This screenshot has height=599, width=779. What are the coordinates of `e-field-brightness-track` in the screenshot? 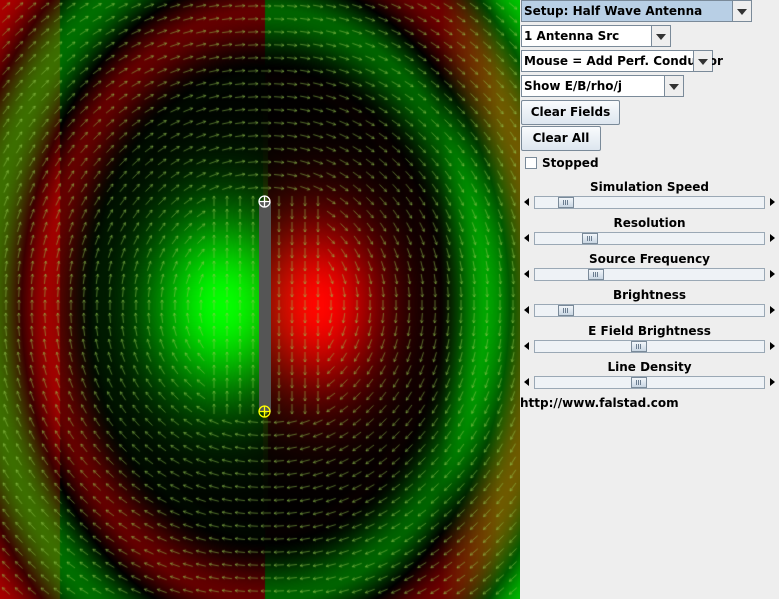 It's located at (649, 346).